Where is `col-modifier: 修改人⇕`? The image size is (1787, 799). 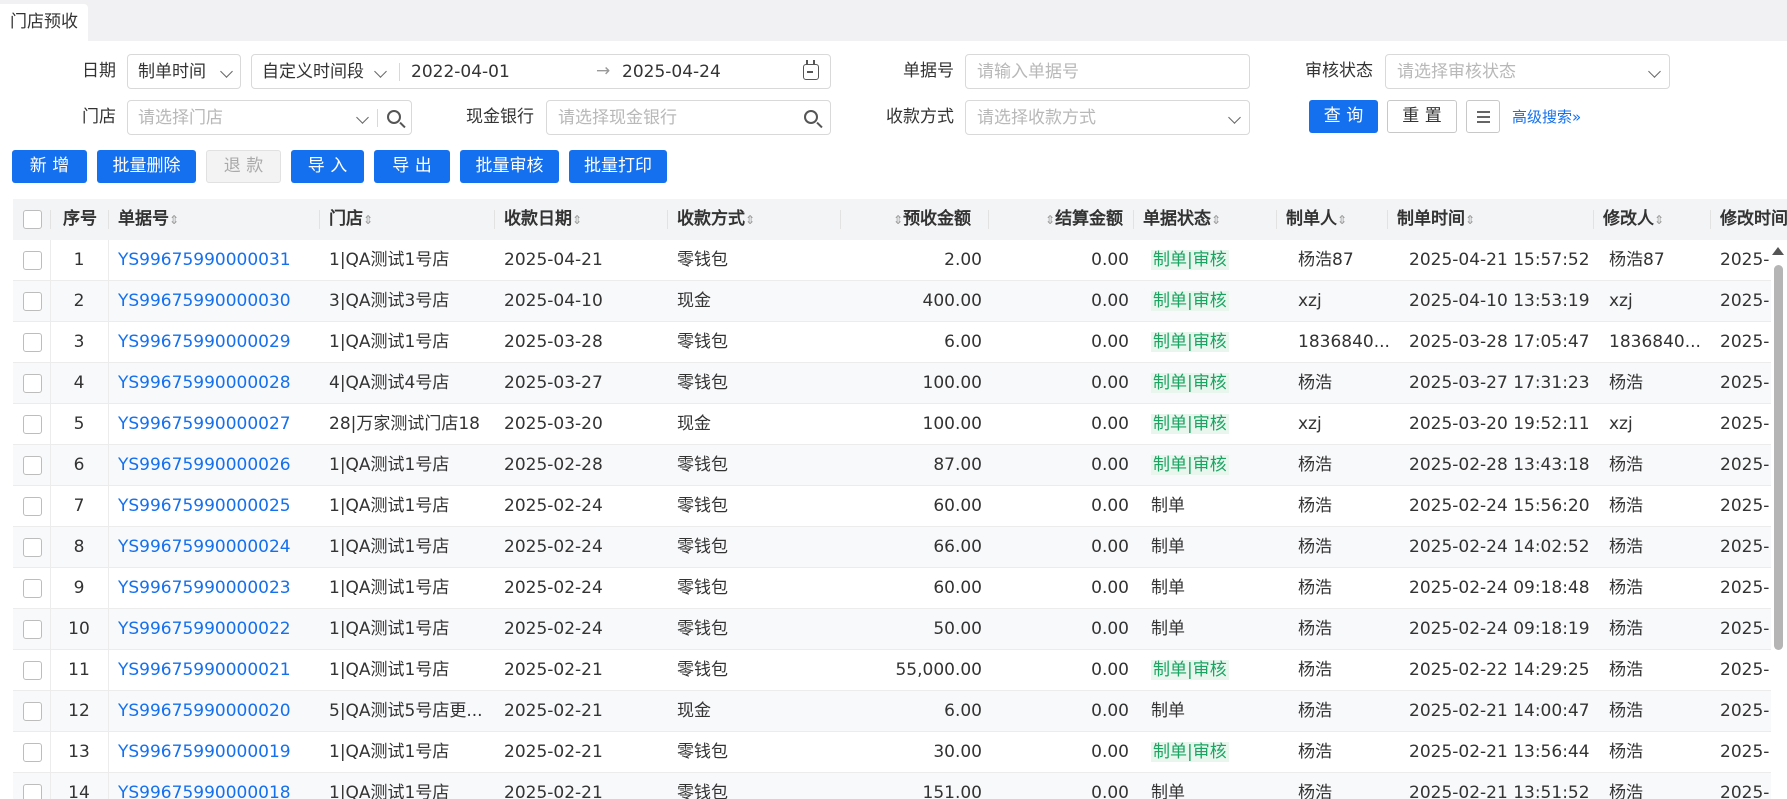
col-modifier: 修改人⇕ is located at coordinates (1633, 219).